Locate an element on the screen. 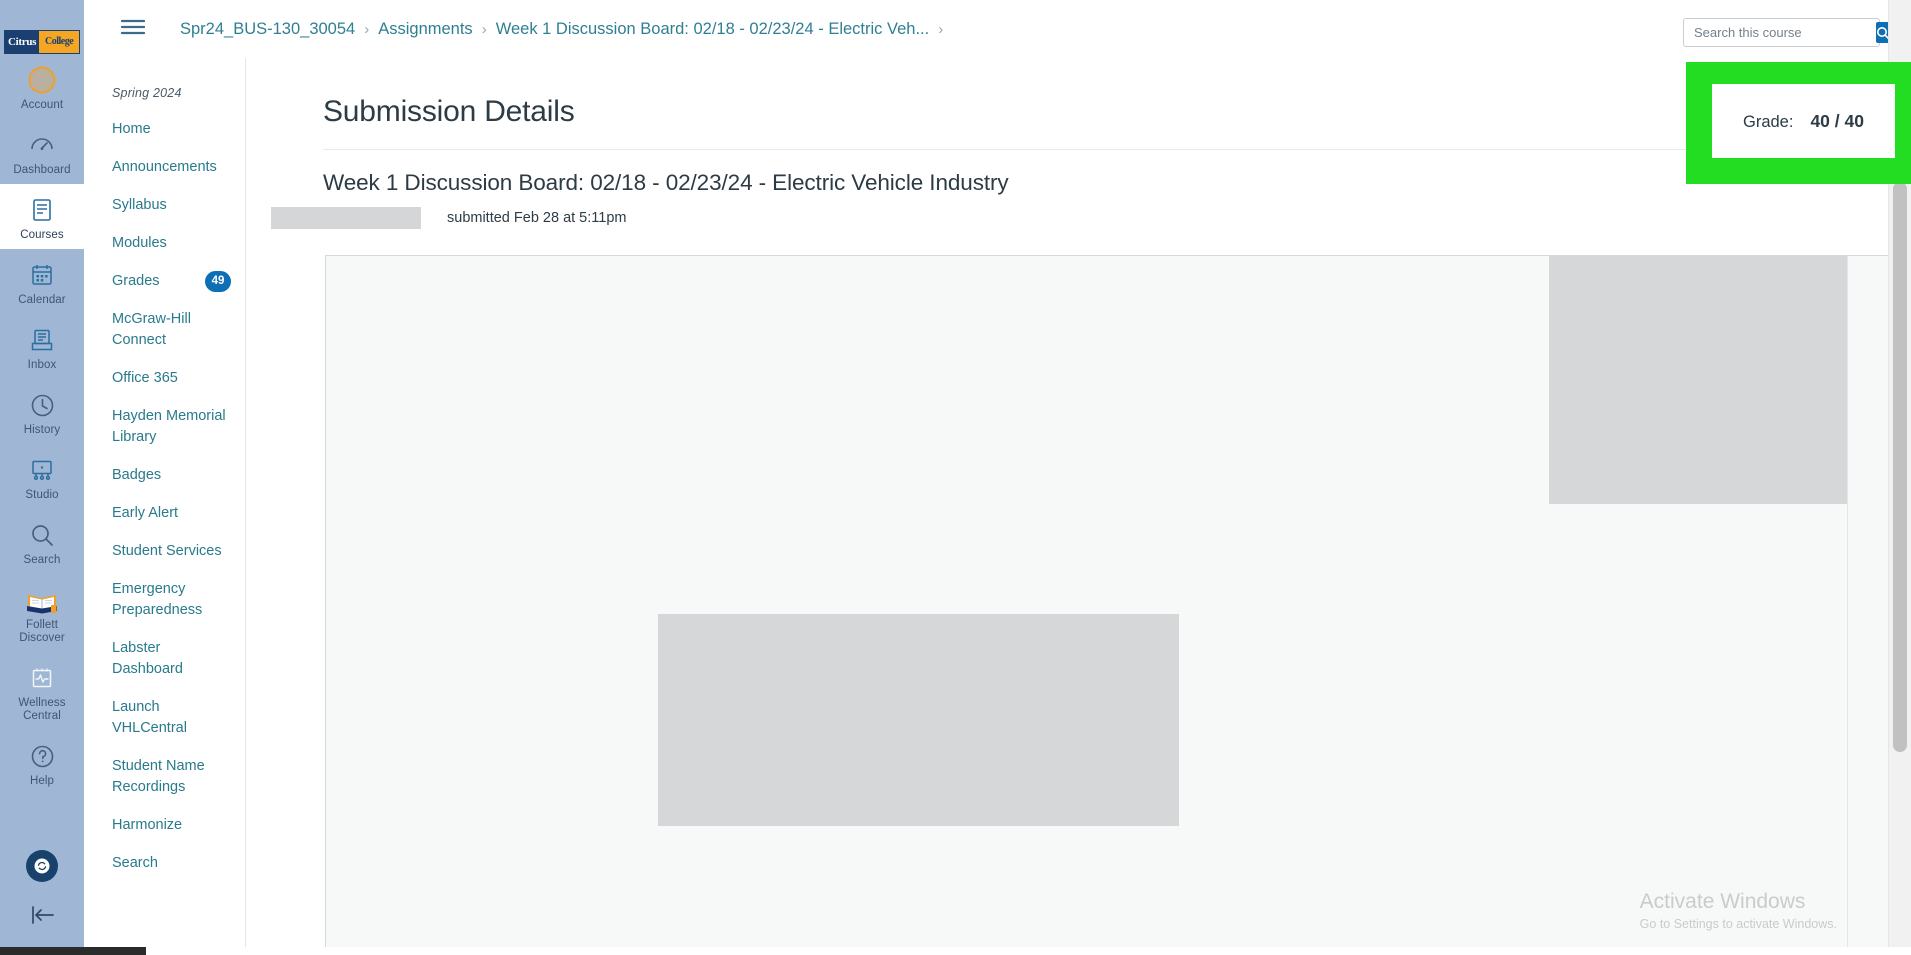  global-nav-label-inbox: Inbox is located at coordinates (42, 365).